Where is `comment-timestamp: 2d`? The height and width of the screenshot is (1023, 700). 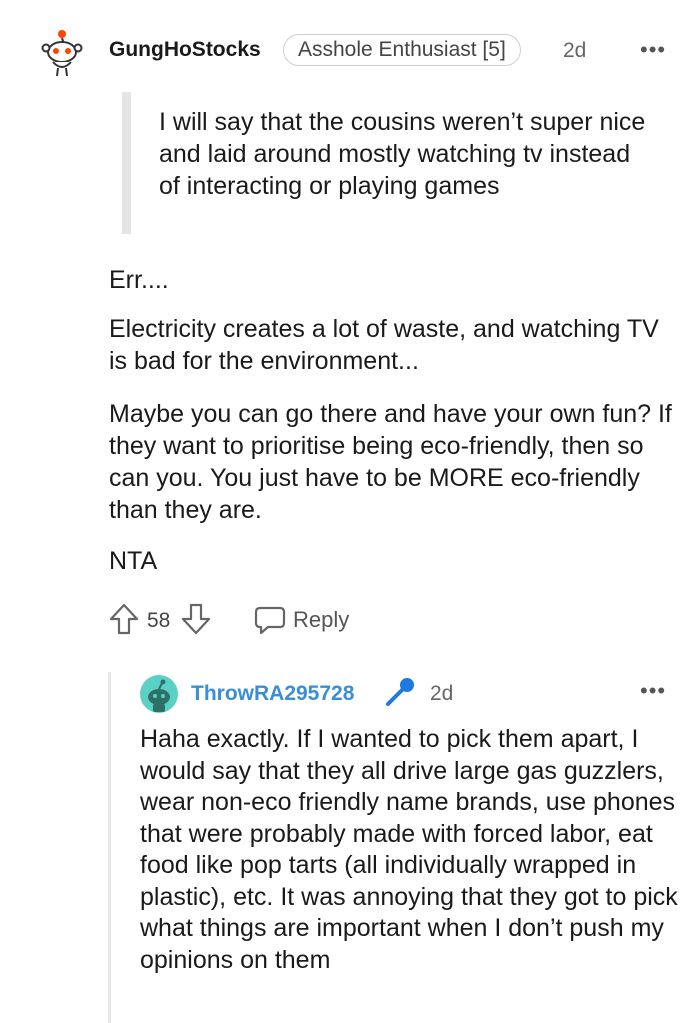
comment-timestamp: 2d is located at coordinates (575, 50).